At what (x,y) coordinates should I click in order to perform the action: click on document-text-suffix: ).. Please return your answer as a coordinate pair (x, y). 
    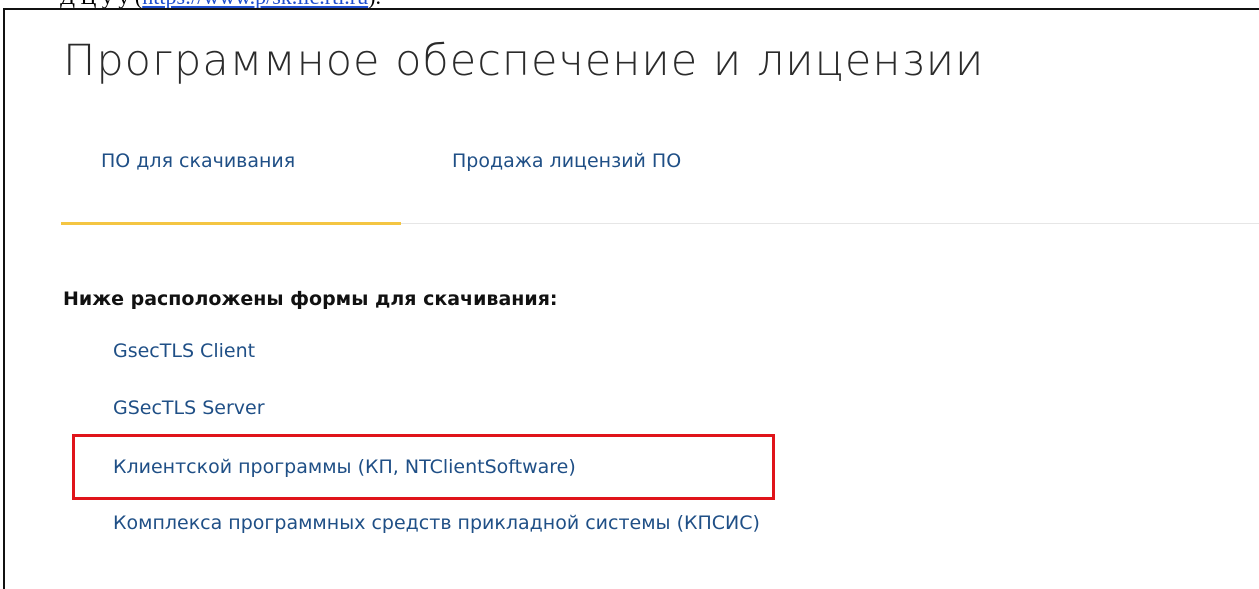
    Looking at the image, I should click on (374, 4).